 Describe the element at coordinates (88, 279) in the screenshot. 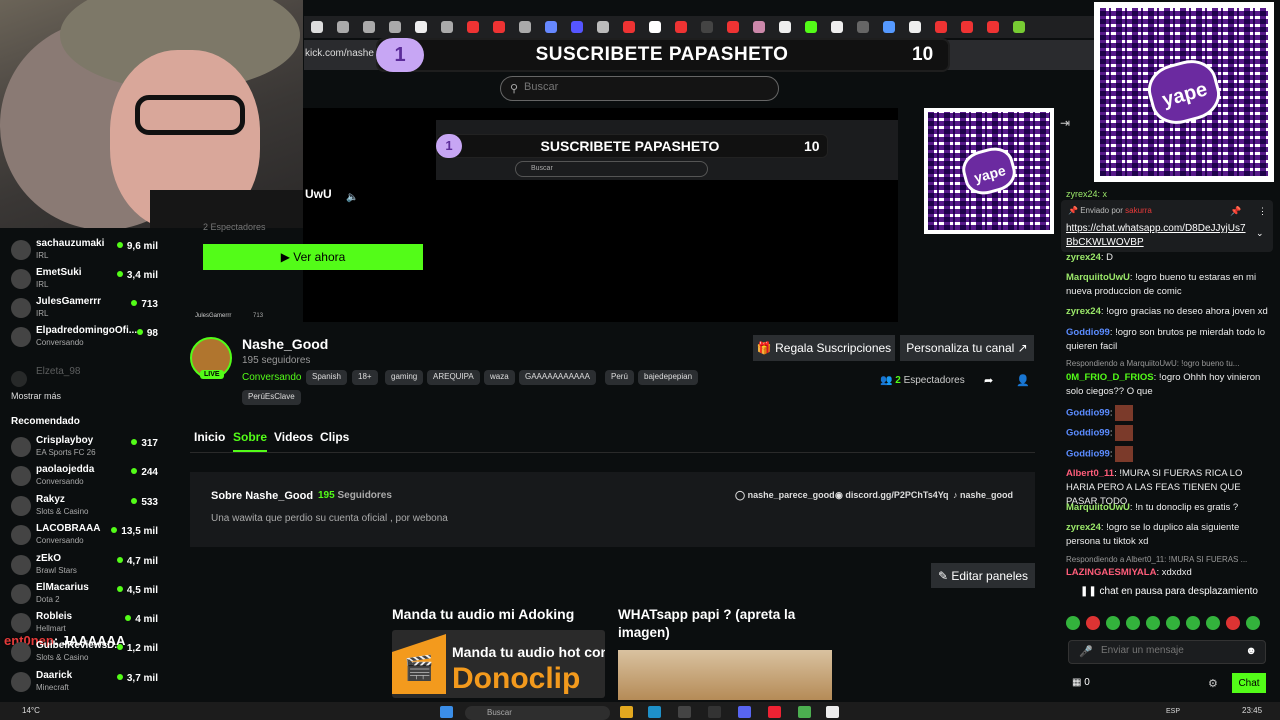

I see `sidebar-item: EmetSuki IRL 3,4 mil` at that location.